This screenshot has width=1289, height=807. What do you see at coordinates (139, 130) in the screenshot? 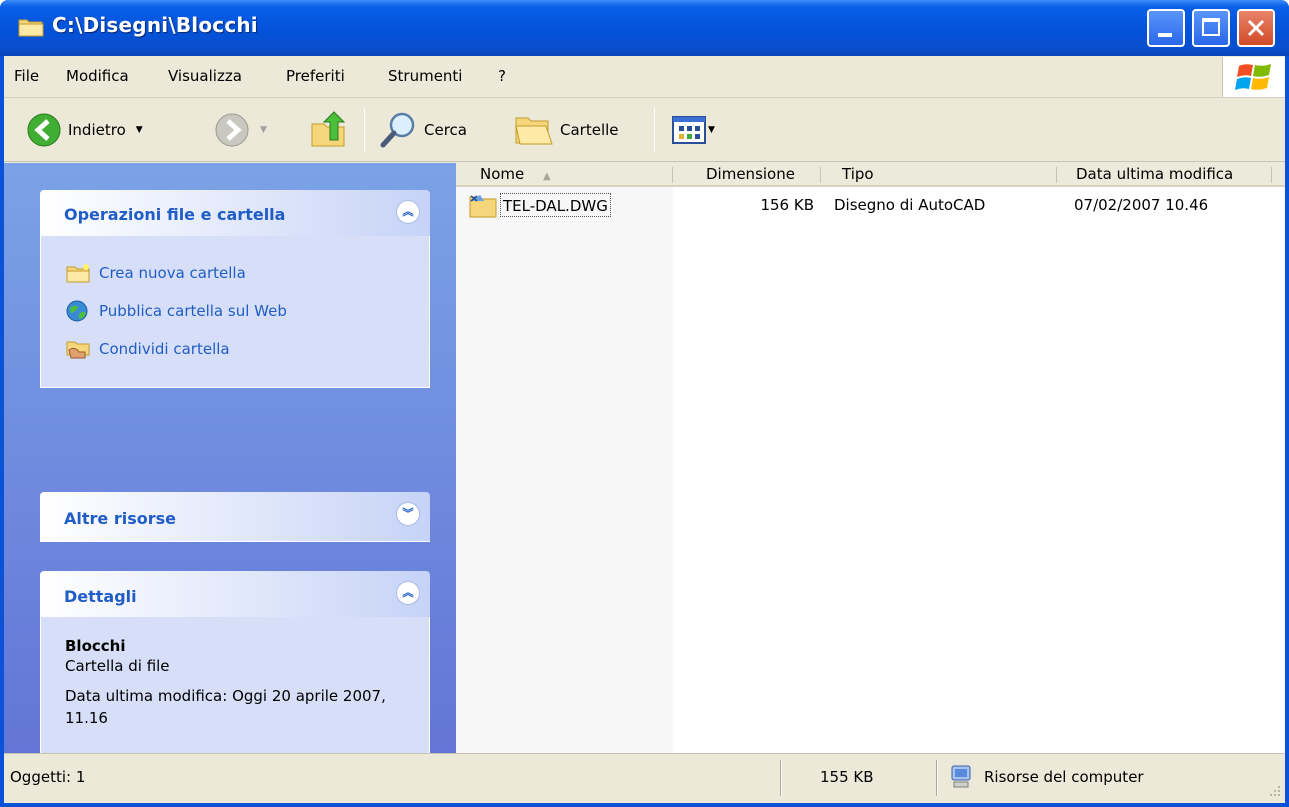
I see `back-dropdown-icon: ▼` at bounding box center [139, 130].